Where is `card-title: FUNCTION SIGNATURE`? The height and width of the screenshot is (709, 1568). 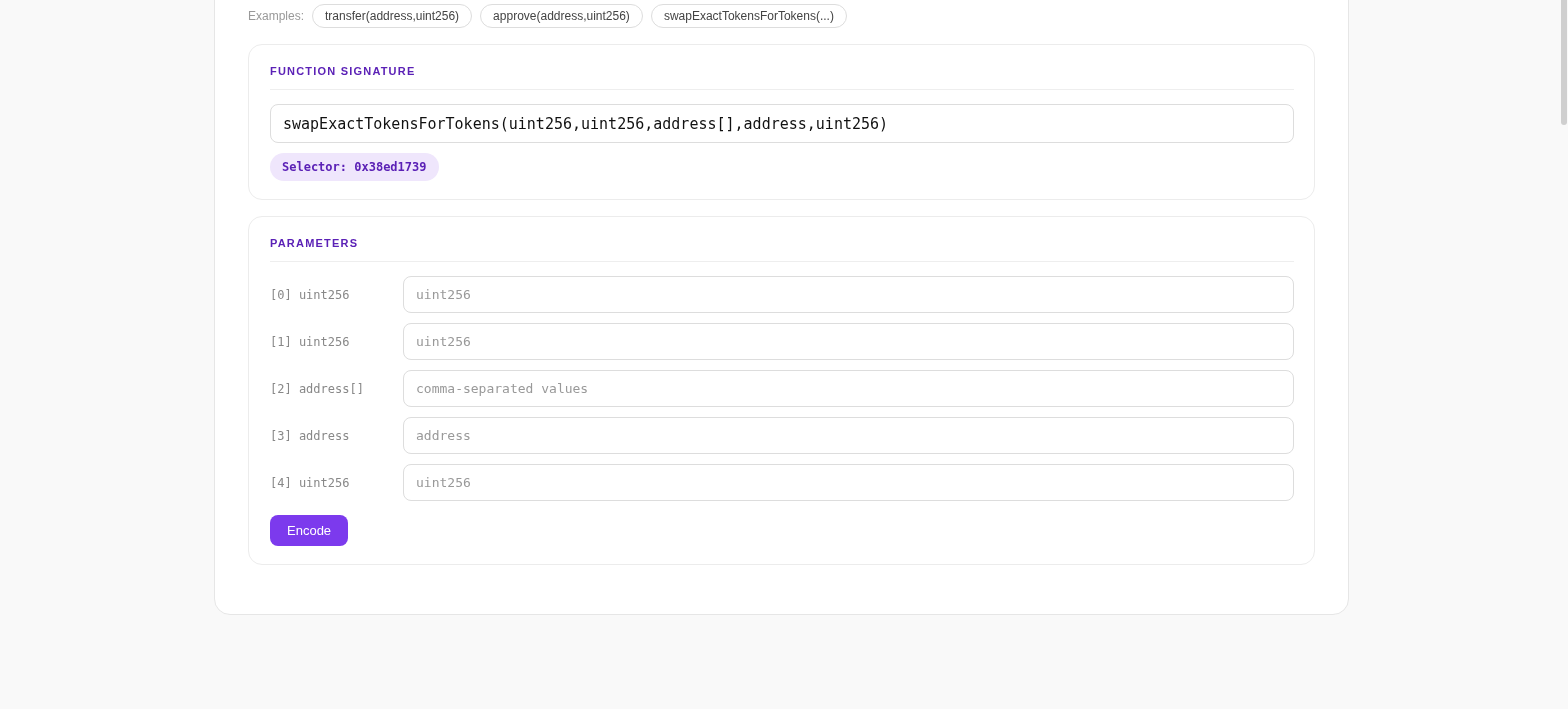 card-title: FUNCTION SIGNATURE is located at coordinates (782, 77).